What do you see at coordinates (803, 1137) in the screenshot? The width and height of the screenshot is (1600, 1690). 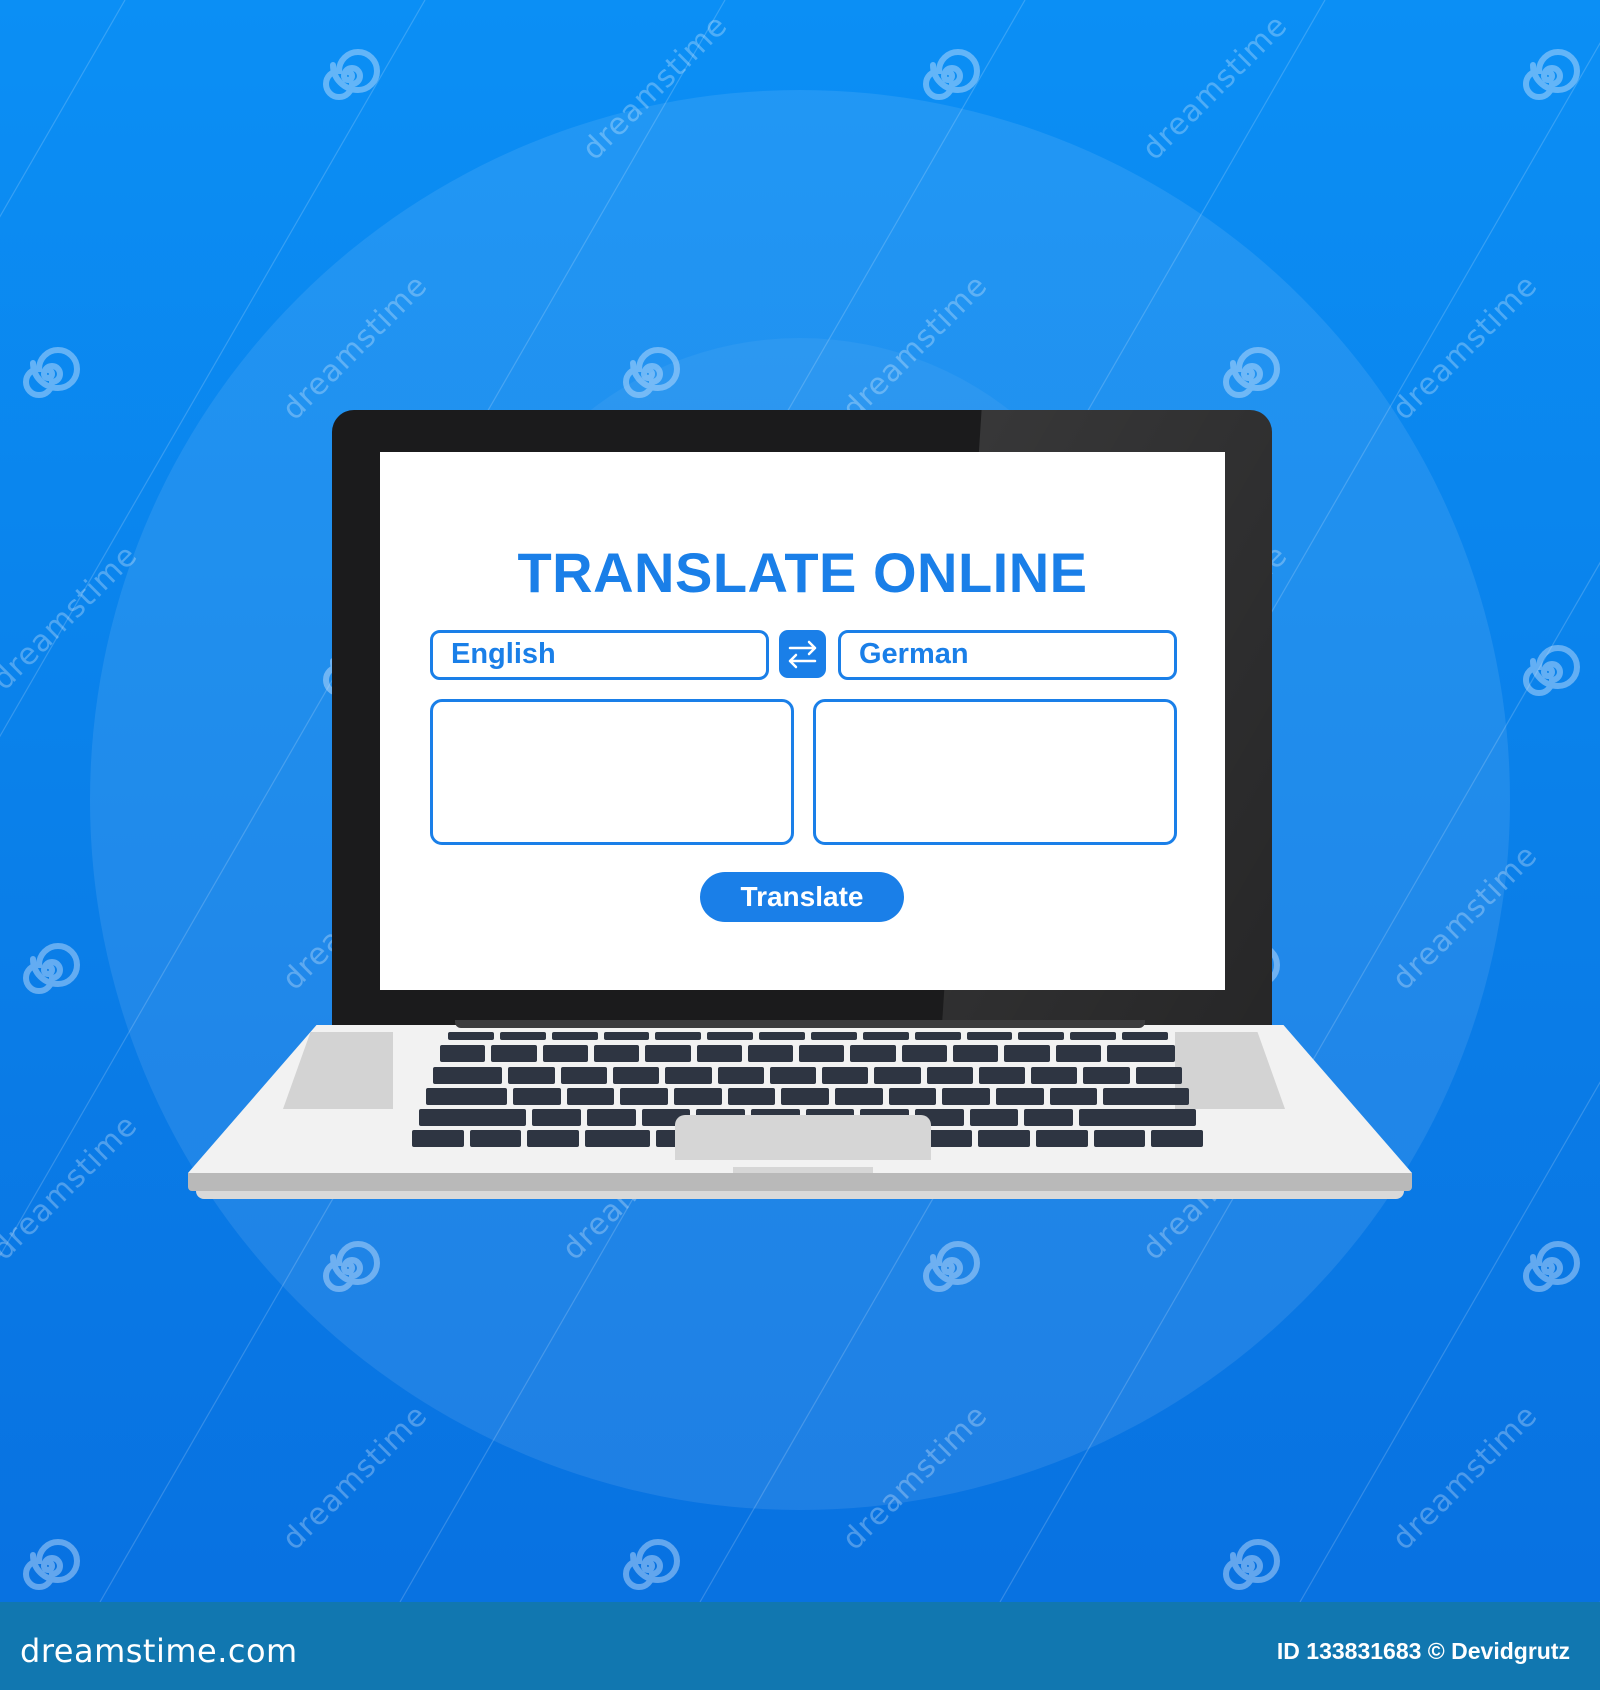 I see `trackpad` at bounding box center [803, 1137].